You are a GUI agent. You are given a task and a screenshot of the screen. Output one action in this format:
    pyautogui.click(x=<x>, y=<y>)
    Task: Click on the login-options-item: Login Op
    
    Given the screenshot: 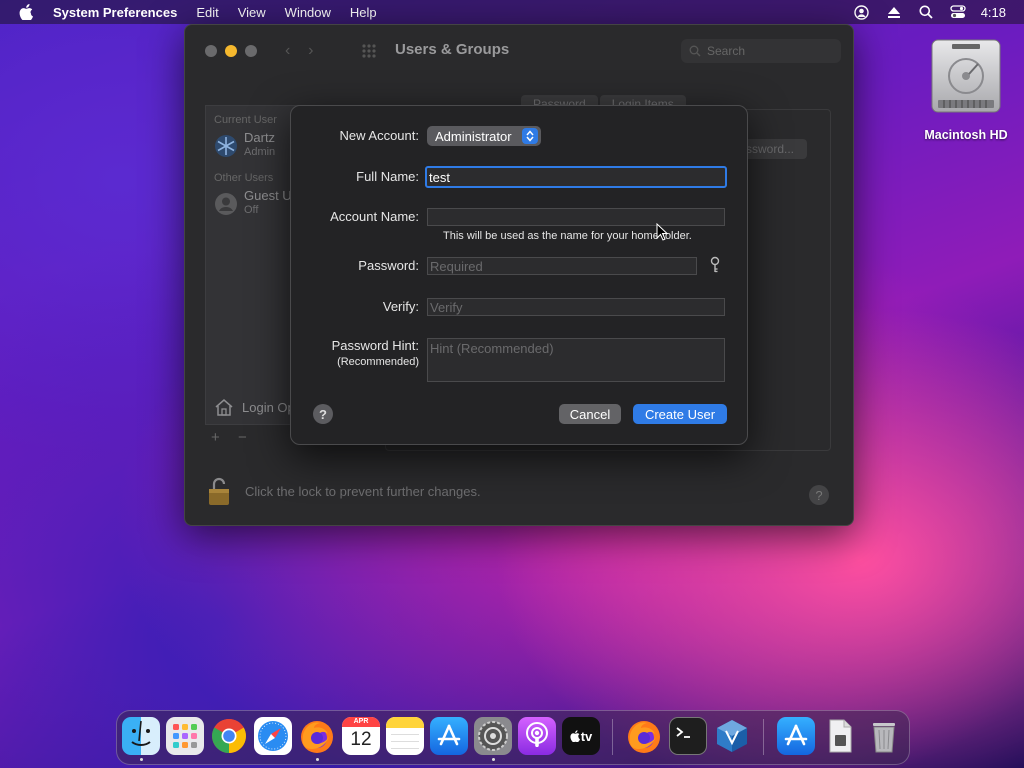 What is the action you would take?
    pyautogui.click(x=254, y=407)
    